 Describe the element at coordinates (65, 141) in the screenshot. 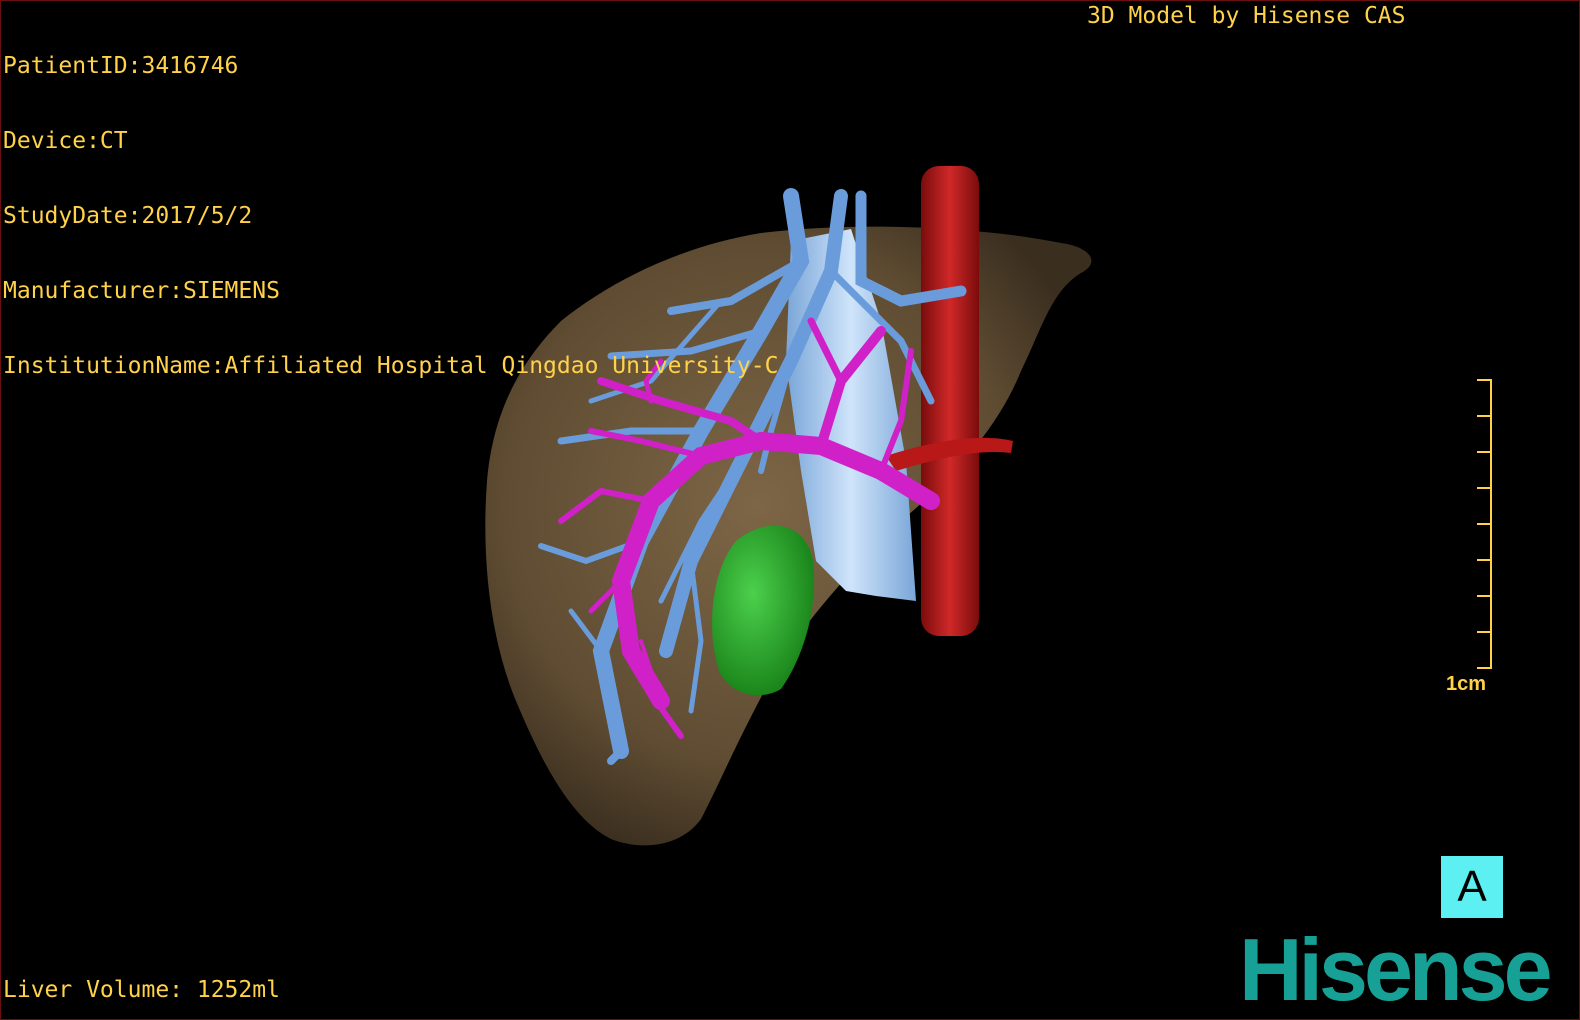

I see `device-text: Device:CT` at that location.